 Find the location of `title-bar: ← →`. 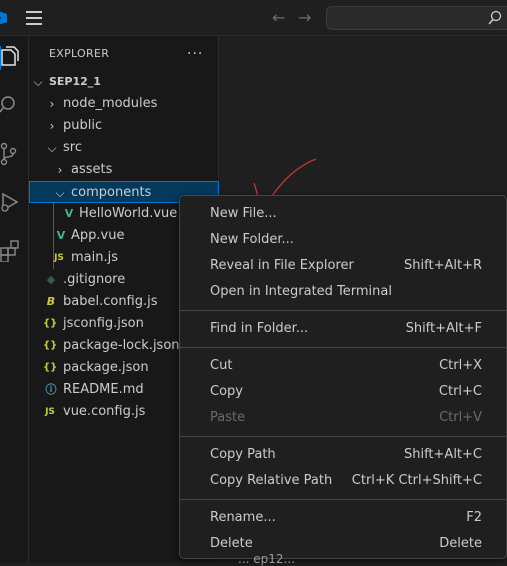

title-bar: ← → is located at coordinates (253, 18).